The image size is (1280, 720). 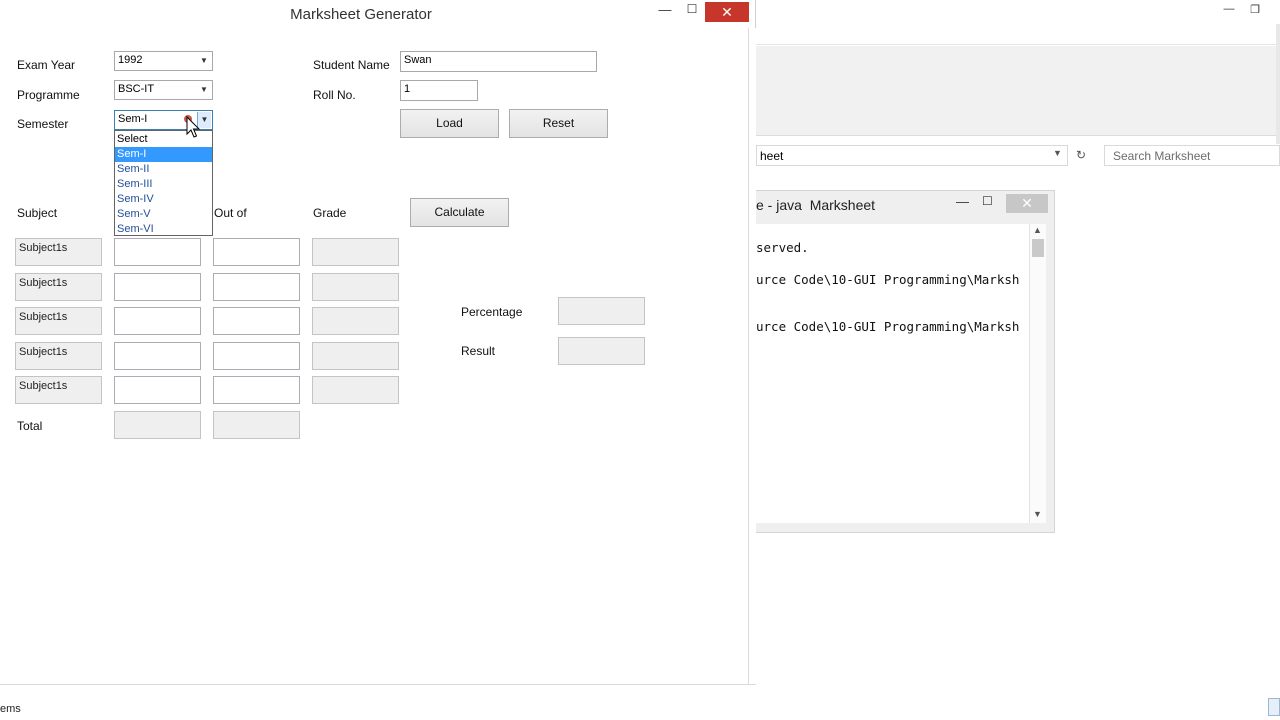 I want to click on total-marks-field, so click(x=157, y=425).